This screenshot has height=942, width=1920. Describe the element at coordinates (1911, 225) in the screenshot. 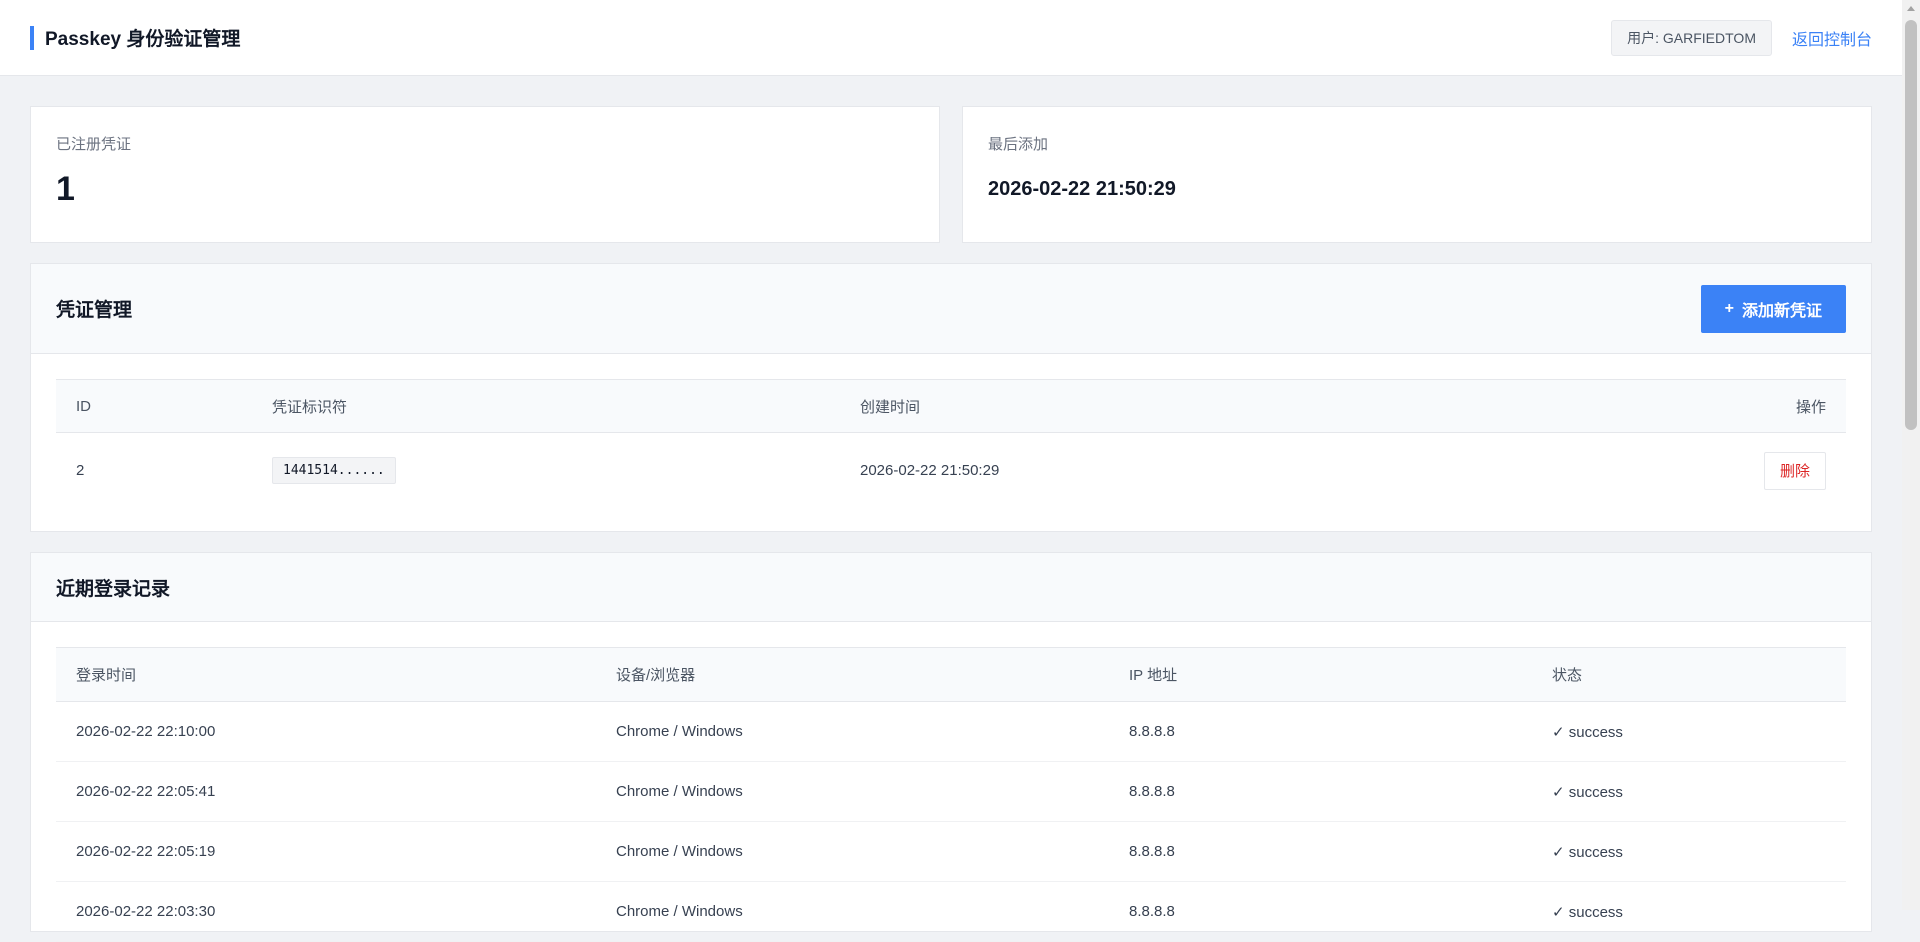

I see `scrollbar-thumb` at that location.